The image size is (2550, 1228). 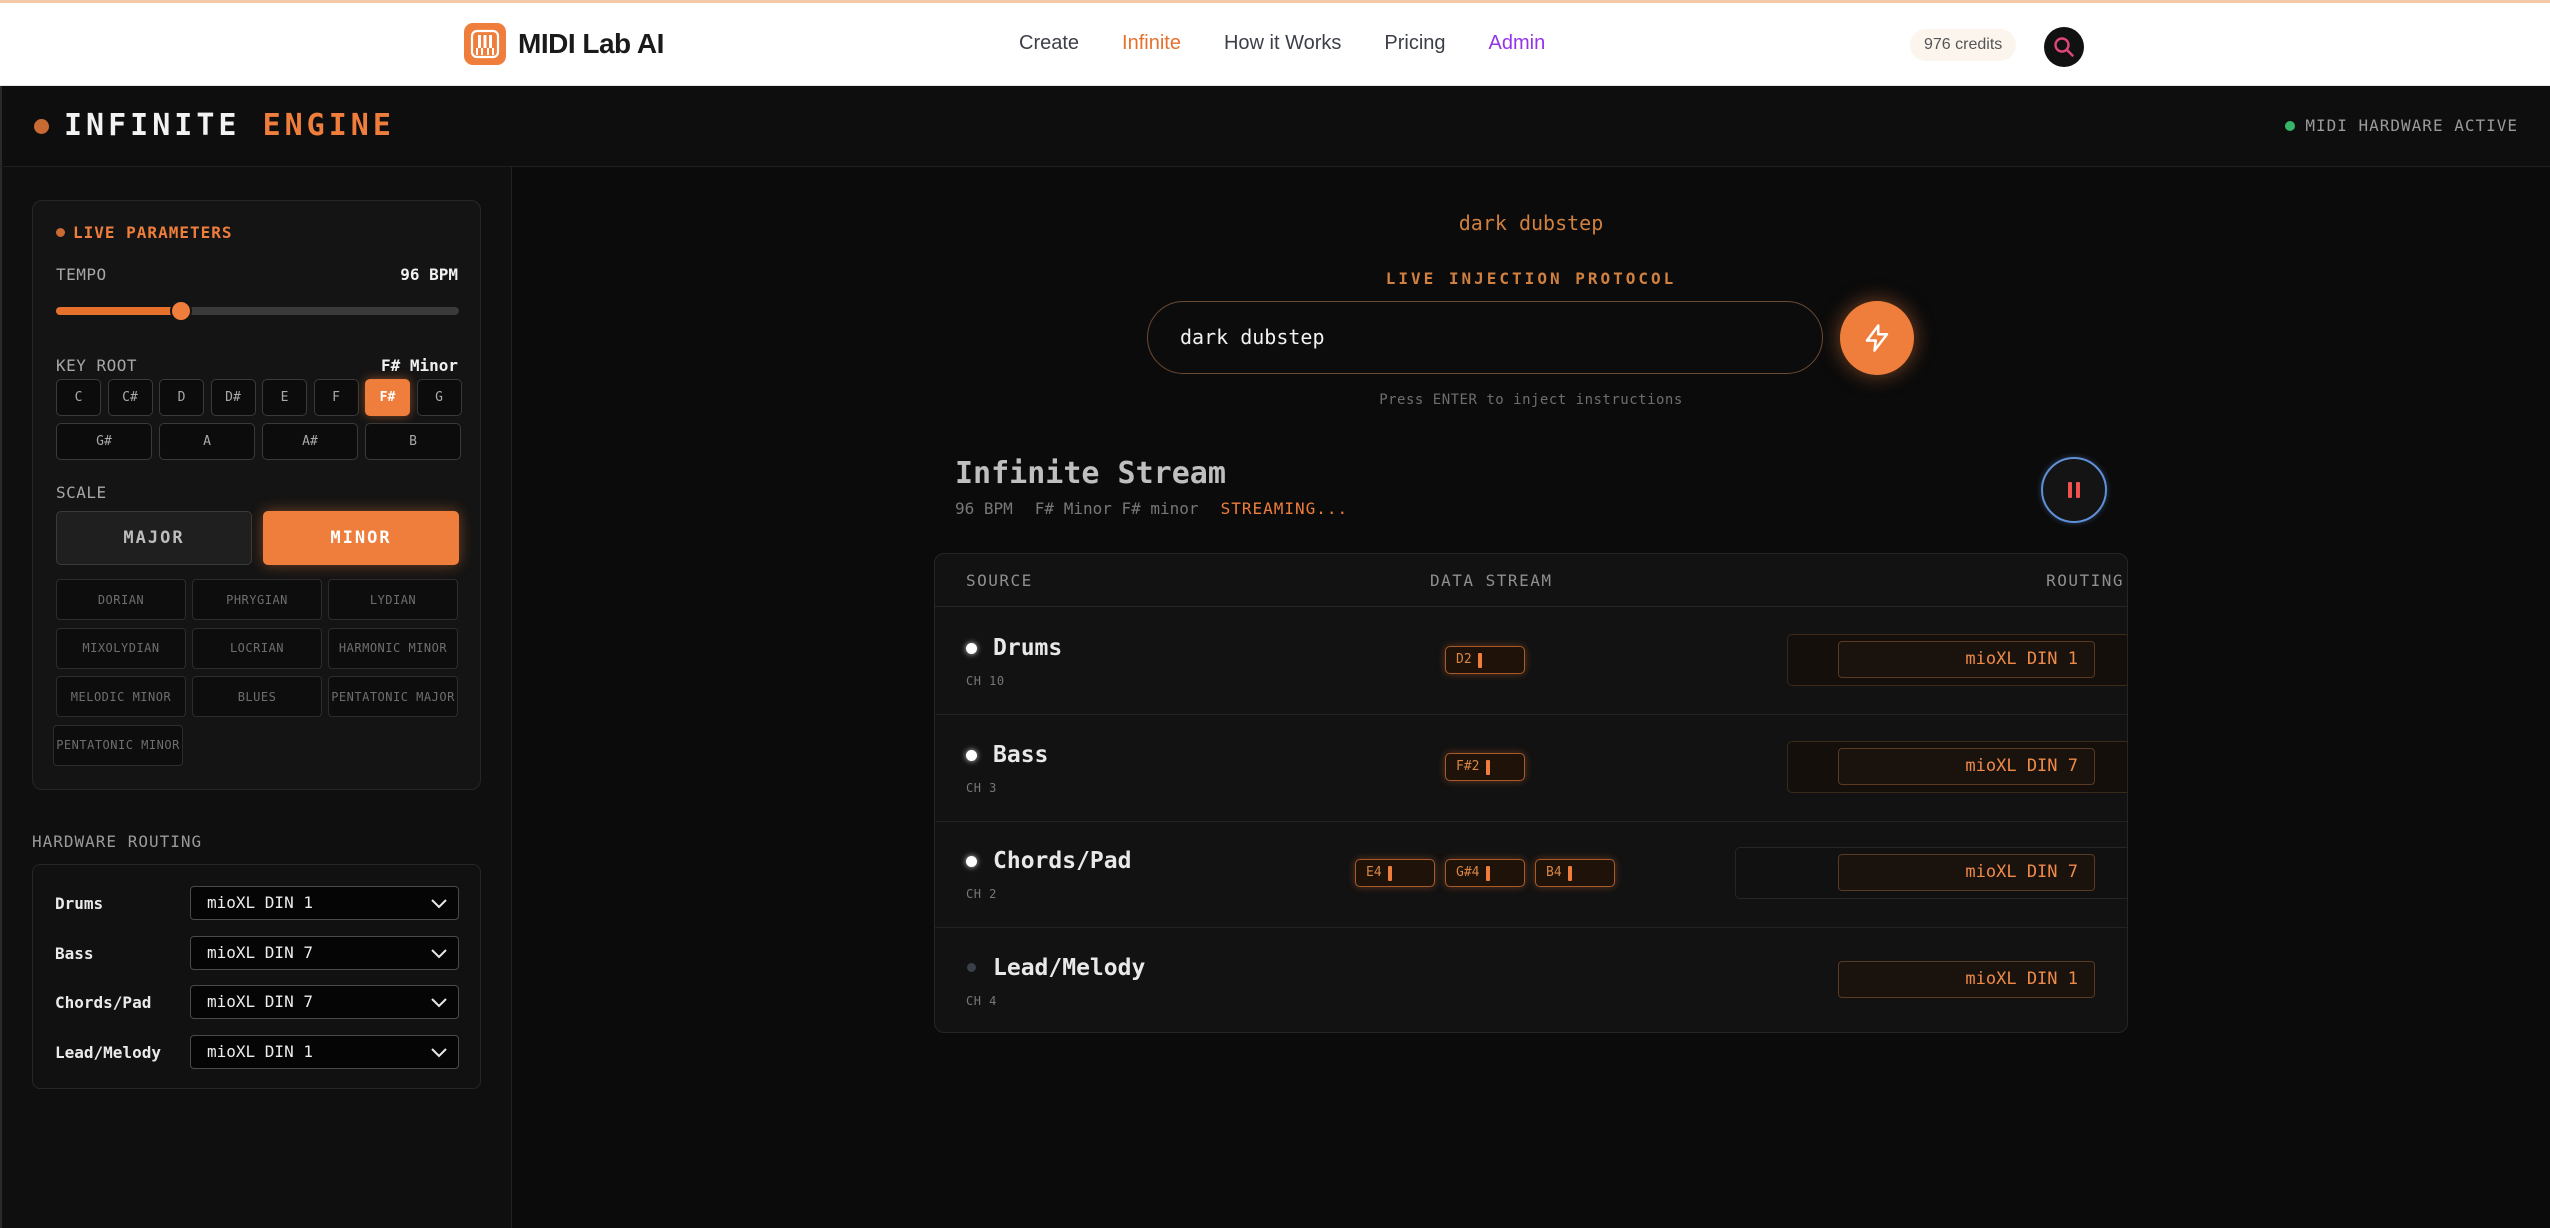 I want to click on routing-source-name: Drums, so click(x=79, y=903).